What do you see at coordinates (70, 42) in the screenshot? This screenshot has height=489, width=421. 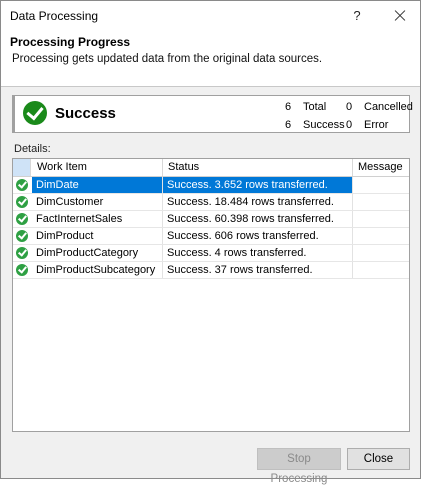 I see `header-title: Processing Progress` at bounding box center [70, 42].